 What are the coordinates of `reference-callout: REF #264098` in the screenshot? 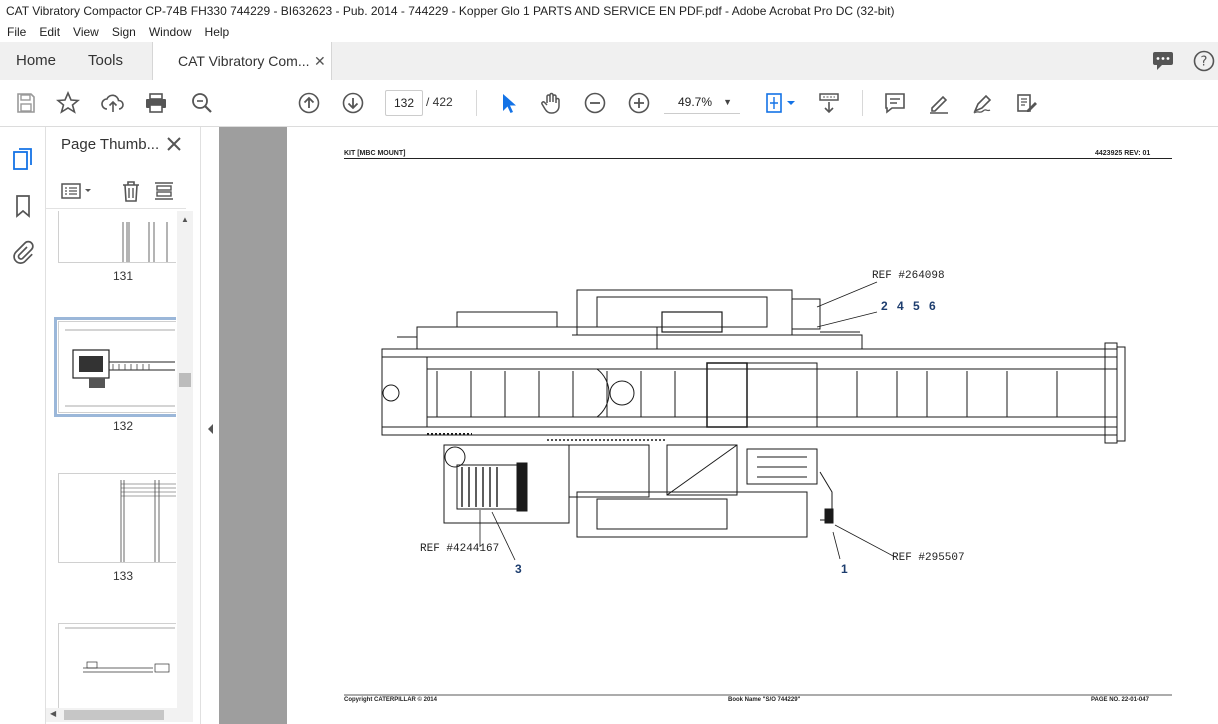 It's located at (908, 276).